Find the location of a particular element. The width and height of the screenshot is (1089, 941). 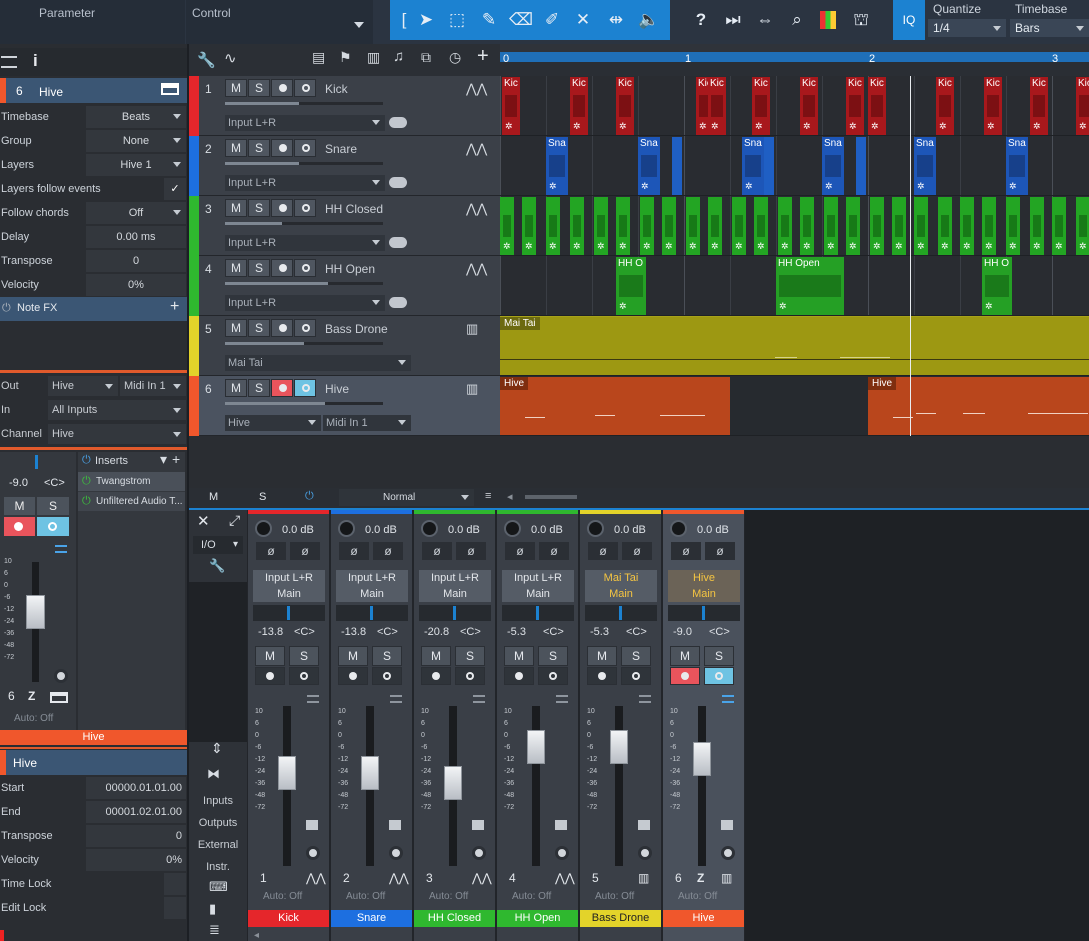

search-icon: ⌕ is located at coordinates (797, 20).